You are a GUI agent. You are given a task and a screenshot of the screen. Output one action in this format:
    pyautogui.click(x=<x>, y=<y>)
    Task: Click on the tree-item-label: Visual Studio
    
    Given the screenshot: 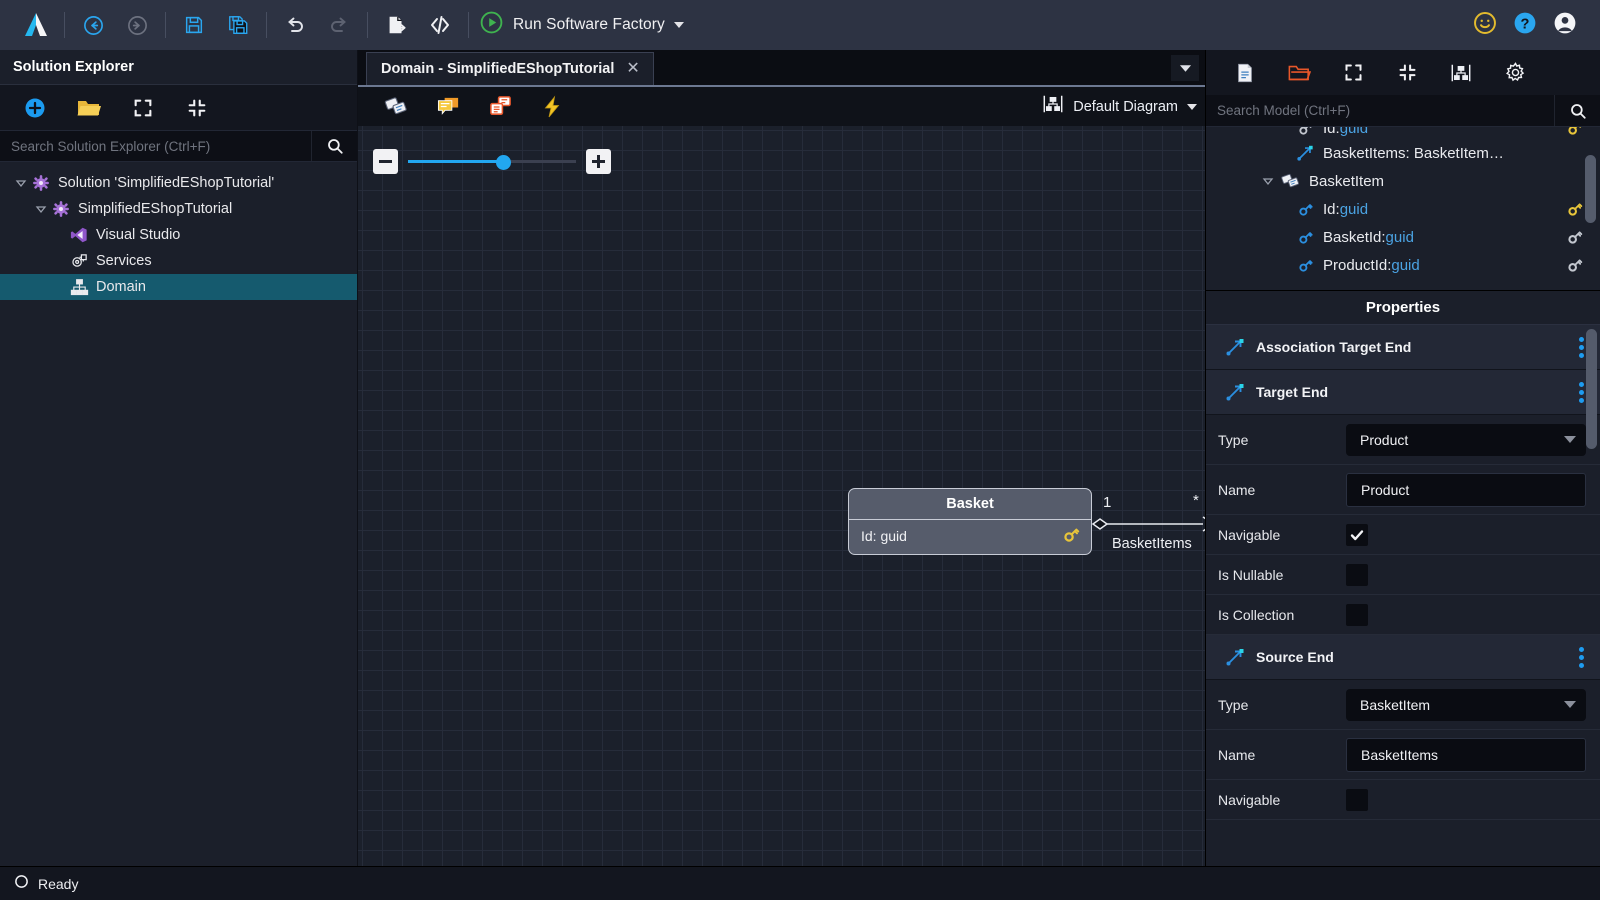 What is the action you would take?
    pyautogui.click(x=138, y=235)
    